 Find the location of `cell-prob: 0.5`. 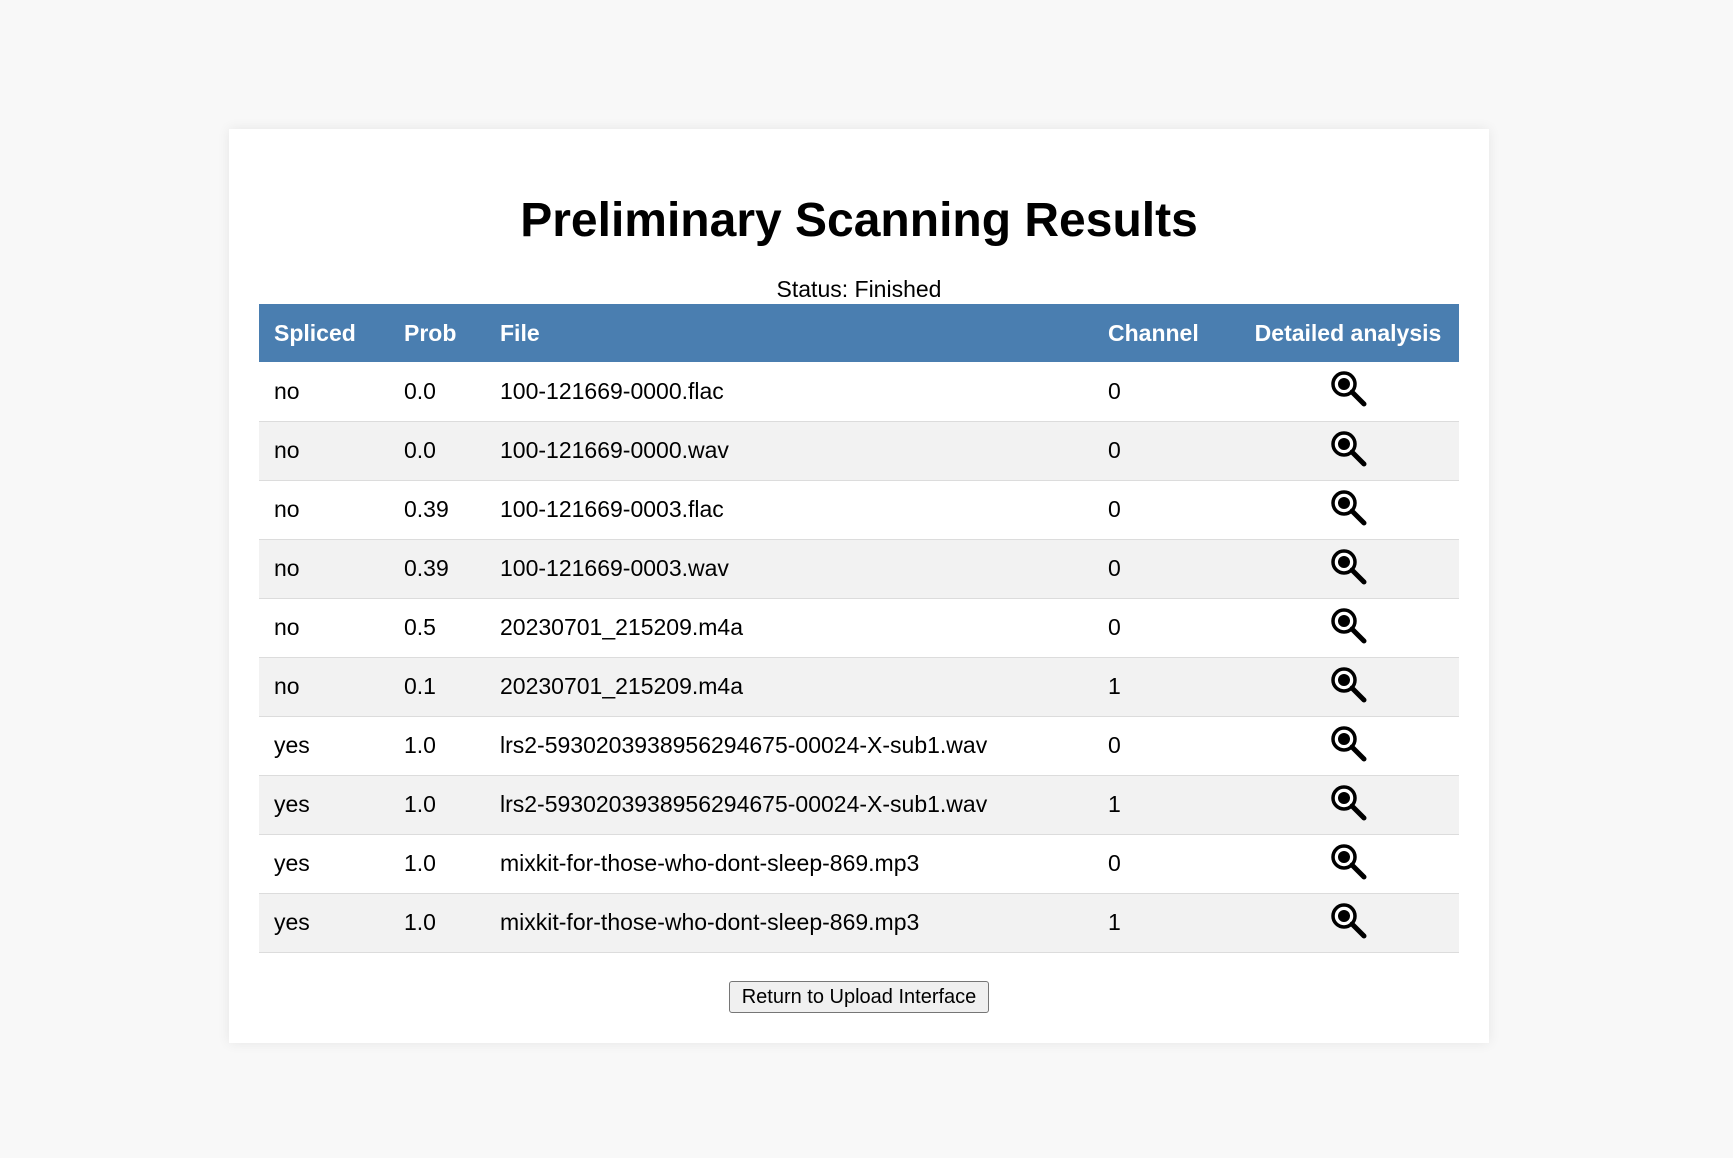

cell-prob: 0.5 is located at coordinates (437, 628).